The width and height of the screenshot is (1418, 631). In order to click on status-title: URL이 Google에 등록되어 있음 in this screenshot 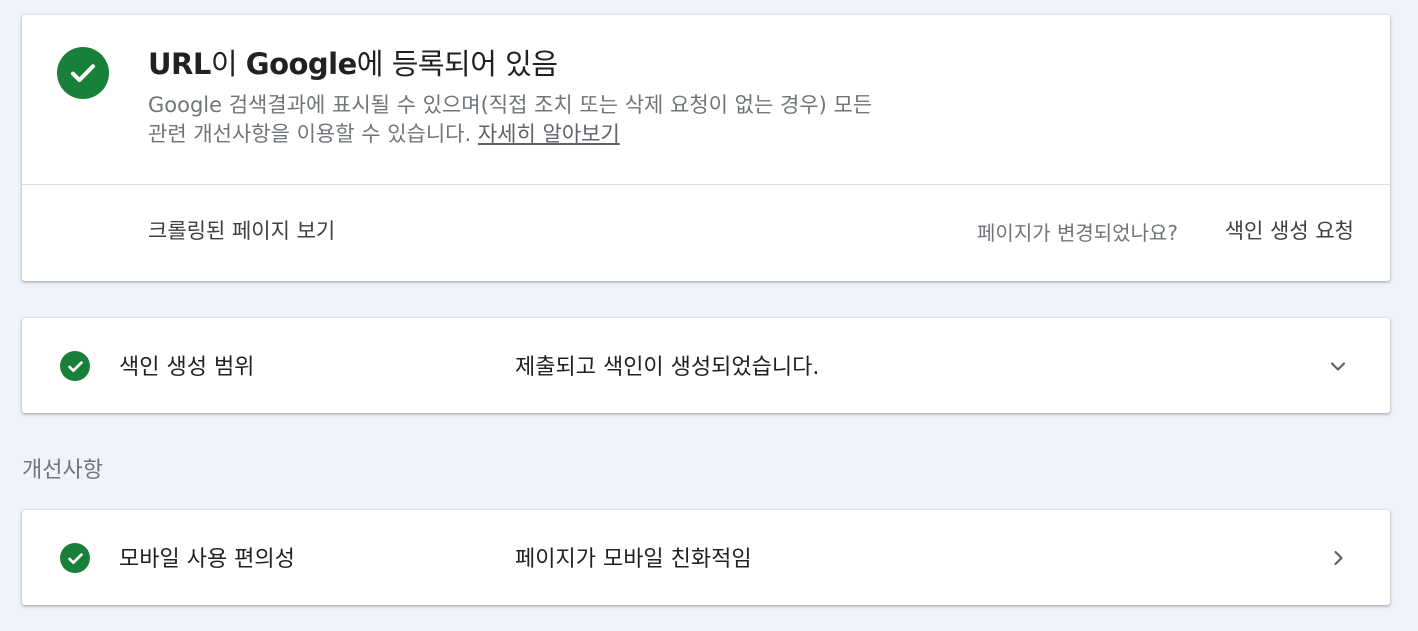, I will do `click(353, 62)`.